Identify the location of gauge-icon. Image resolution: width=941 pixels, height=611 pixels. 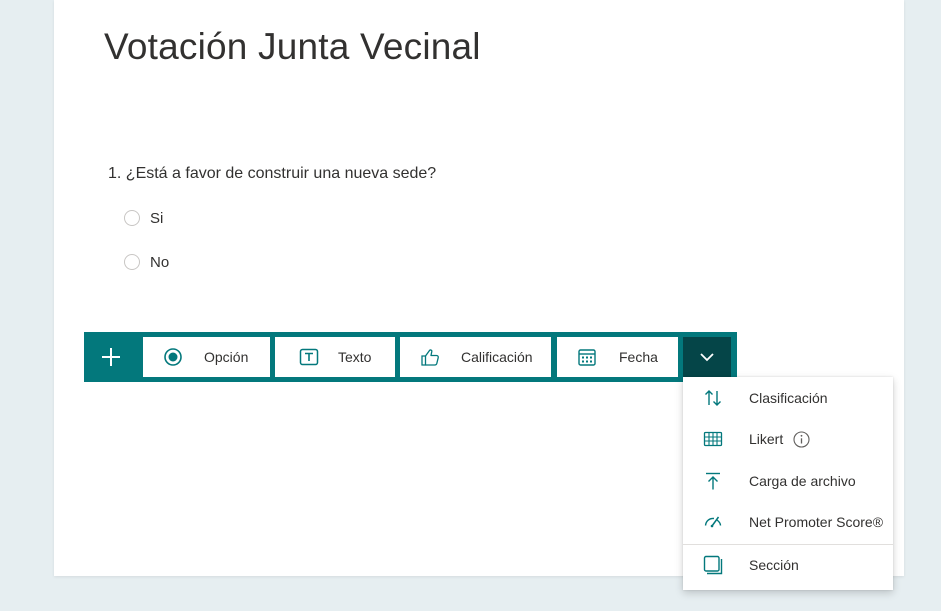
(713, 522).